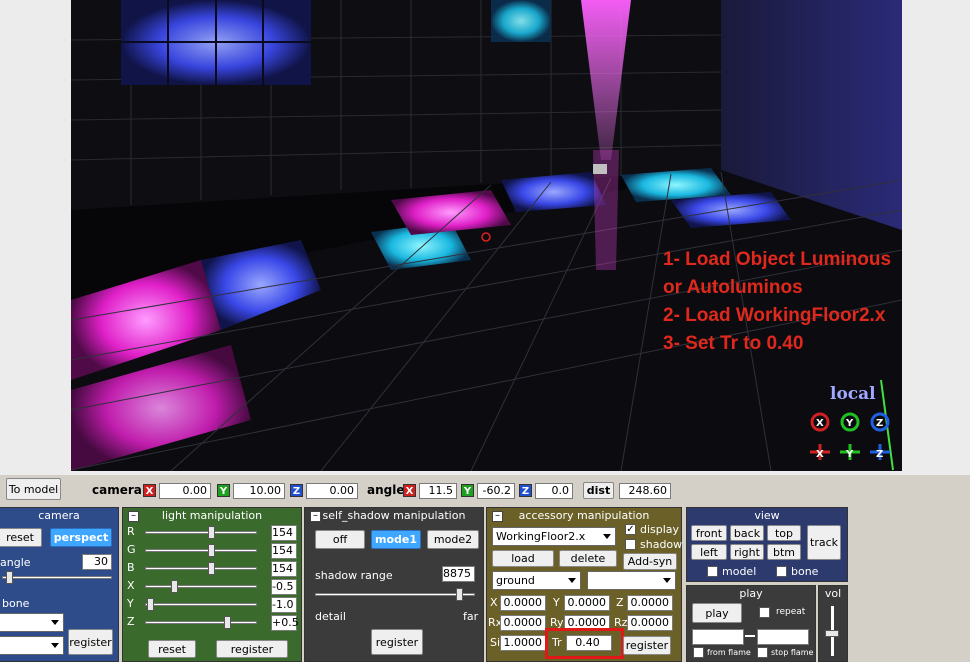 The image size is (970, 662). I want to click on light-g-slider-track, so click(201, 550).